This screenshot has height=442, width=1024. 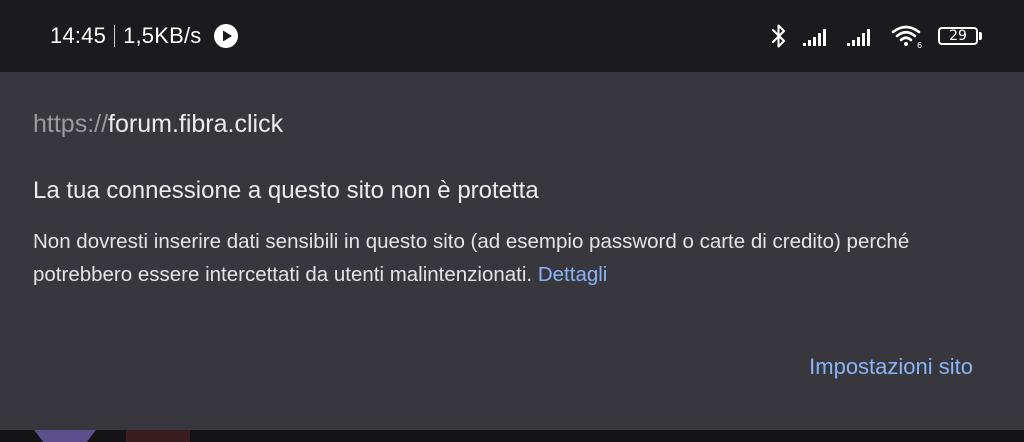 What do you see at coordinates (78, 35) in the screenshot?
I see `clock: 14:45` at bounding box center [78, 35].